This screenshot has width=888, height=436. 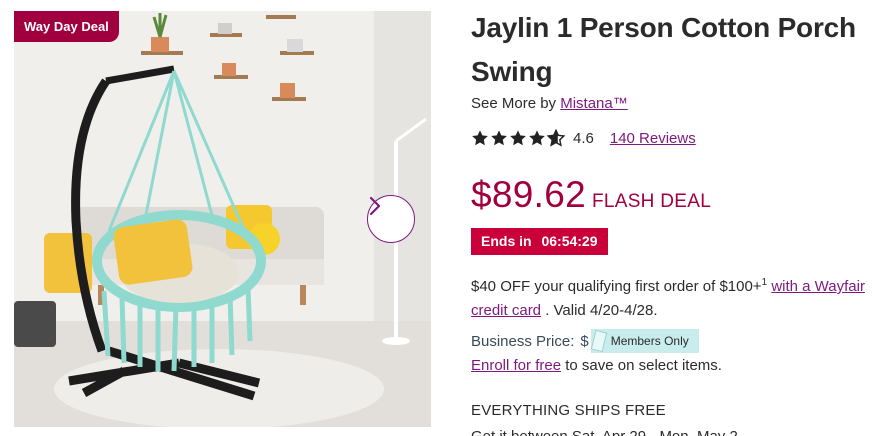 What do you see at coordinates (516, 365) in the screenshot?
I see `enroll-link: Enroll for free` at bounding box center [516, 365].